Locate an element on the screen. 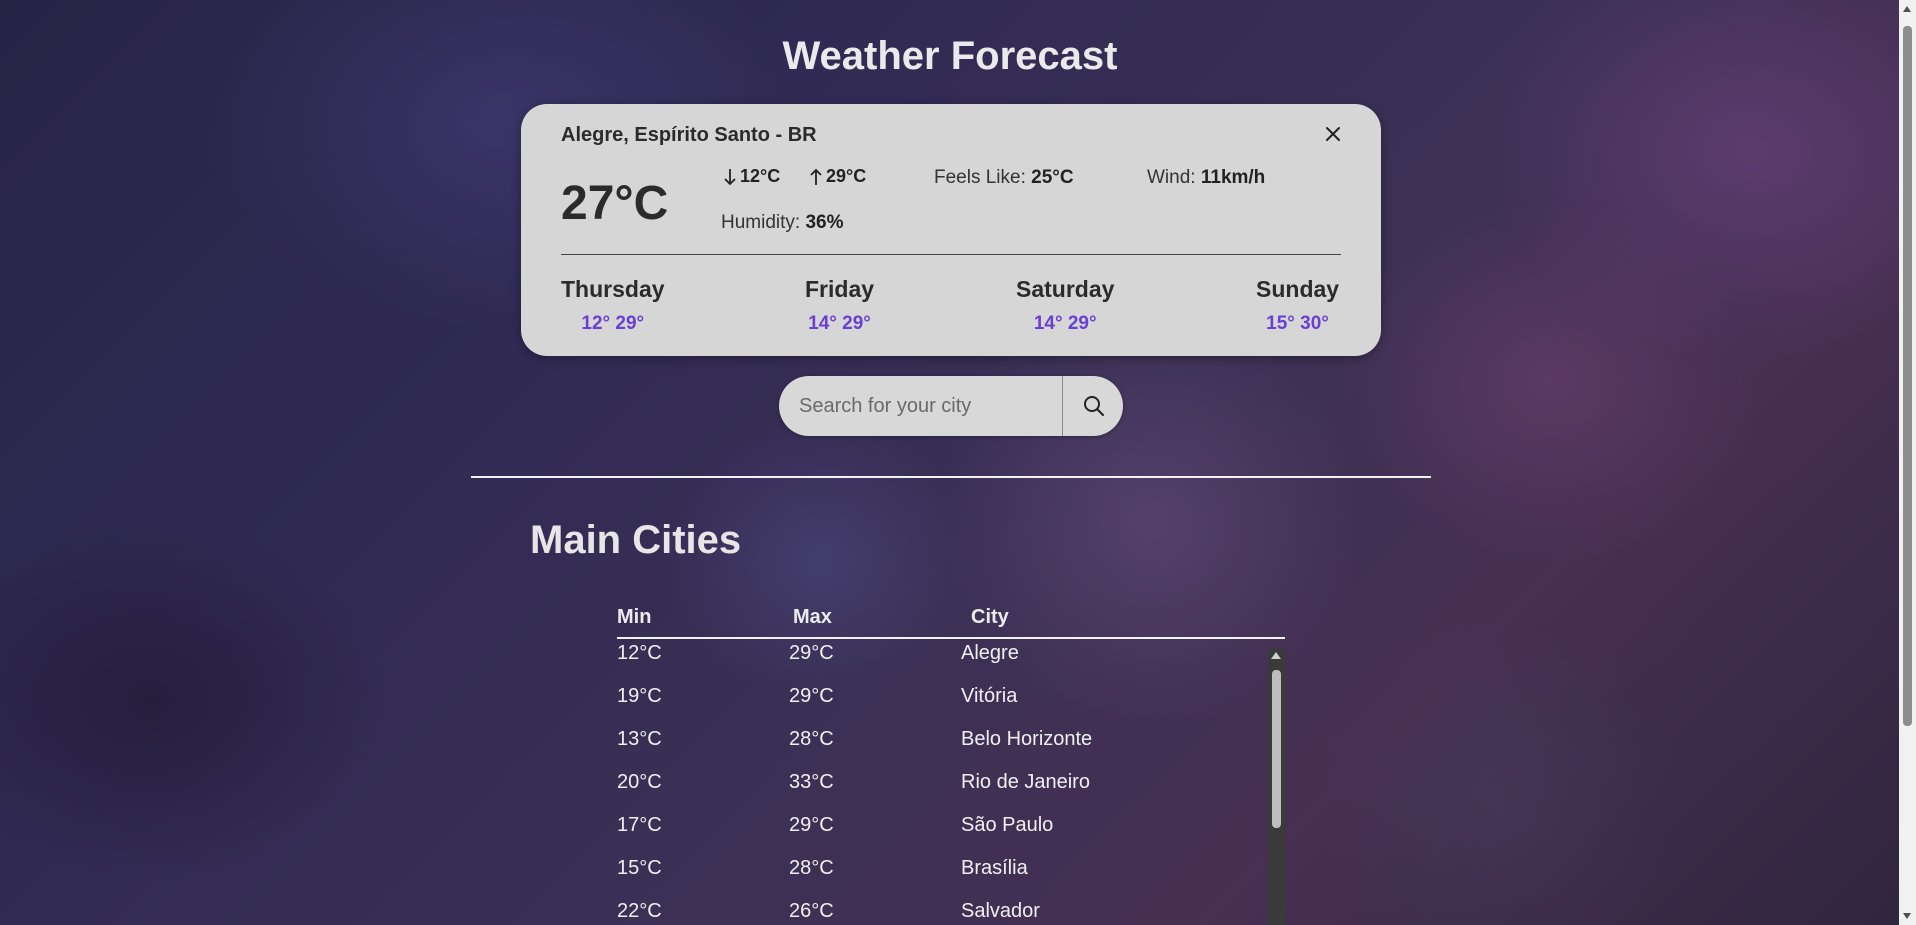  search-input is located at coordinates (920, 406).